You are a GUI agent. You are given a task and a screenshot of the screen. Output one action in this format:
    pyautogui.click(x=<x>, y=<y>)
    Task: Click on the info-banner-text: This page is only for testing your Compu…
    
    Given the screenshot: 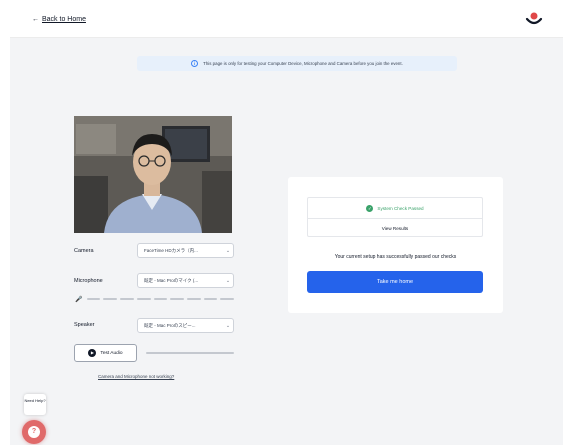 What is the action you would take?
    pyautogui.click(x=303, y=63)
    